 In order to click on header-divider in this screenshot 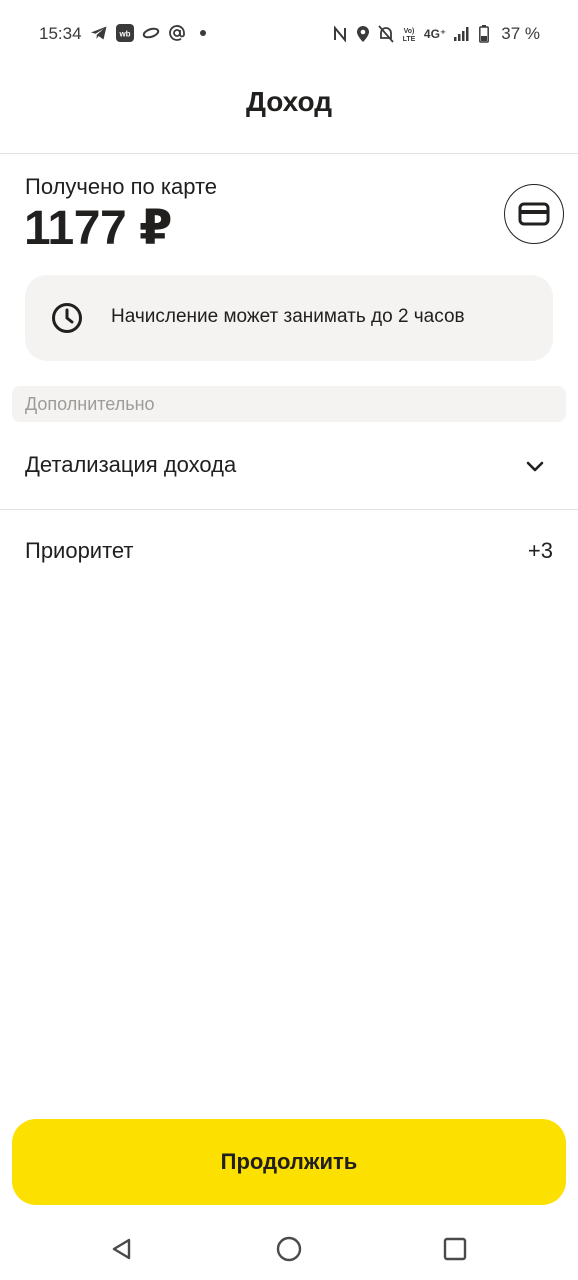, I will do `click(289, 153)`.